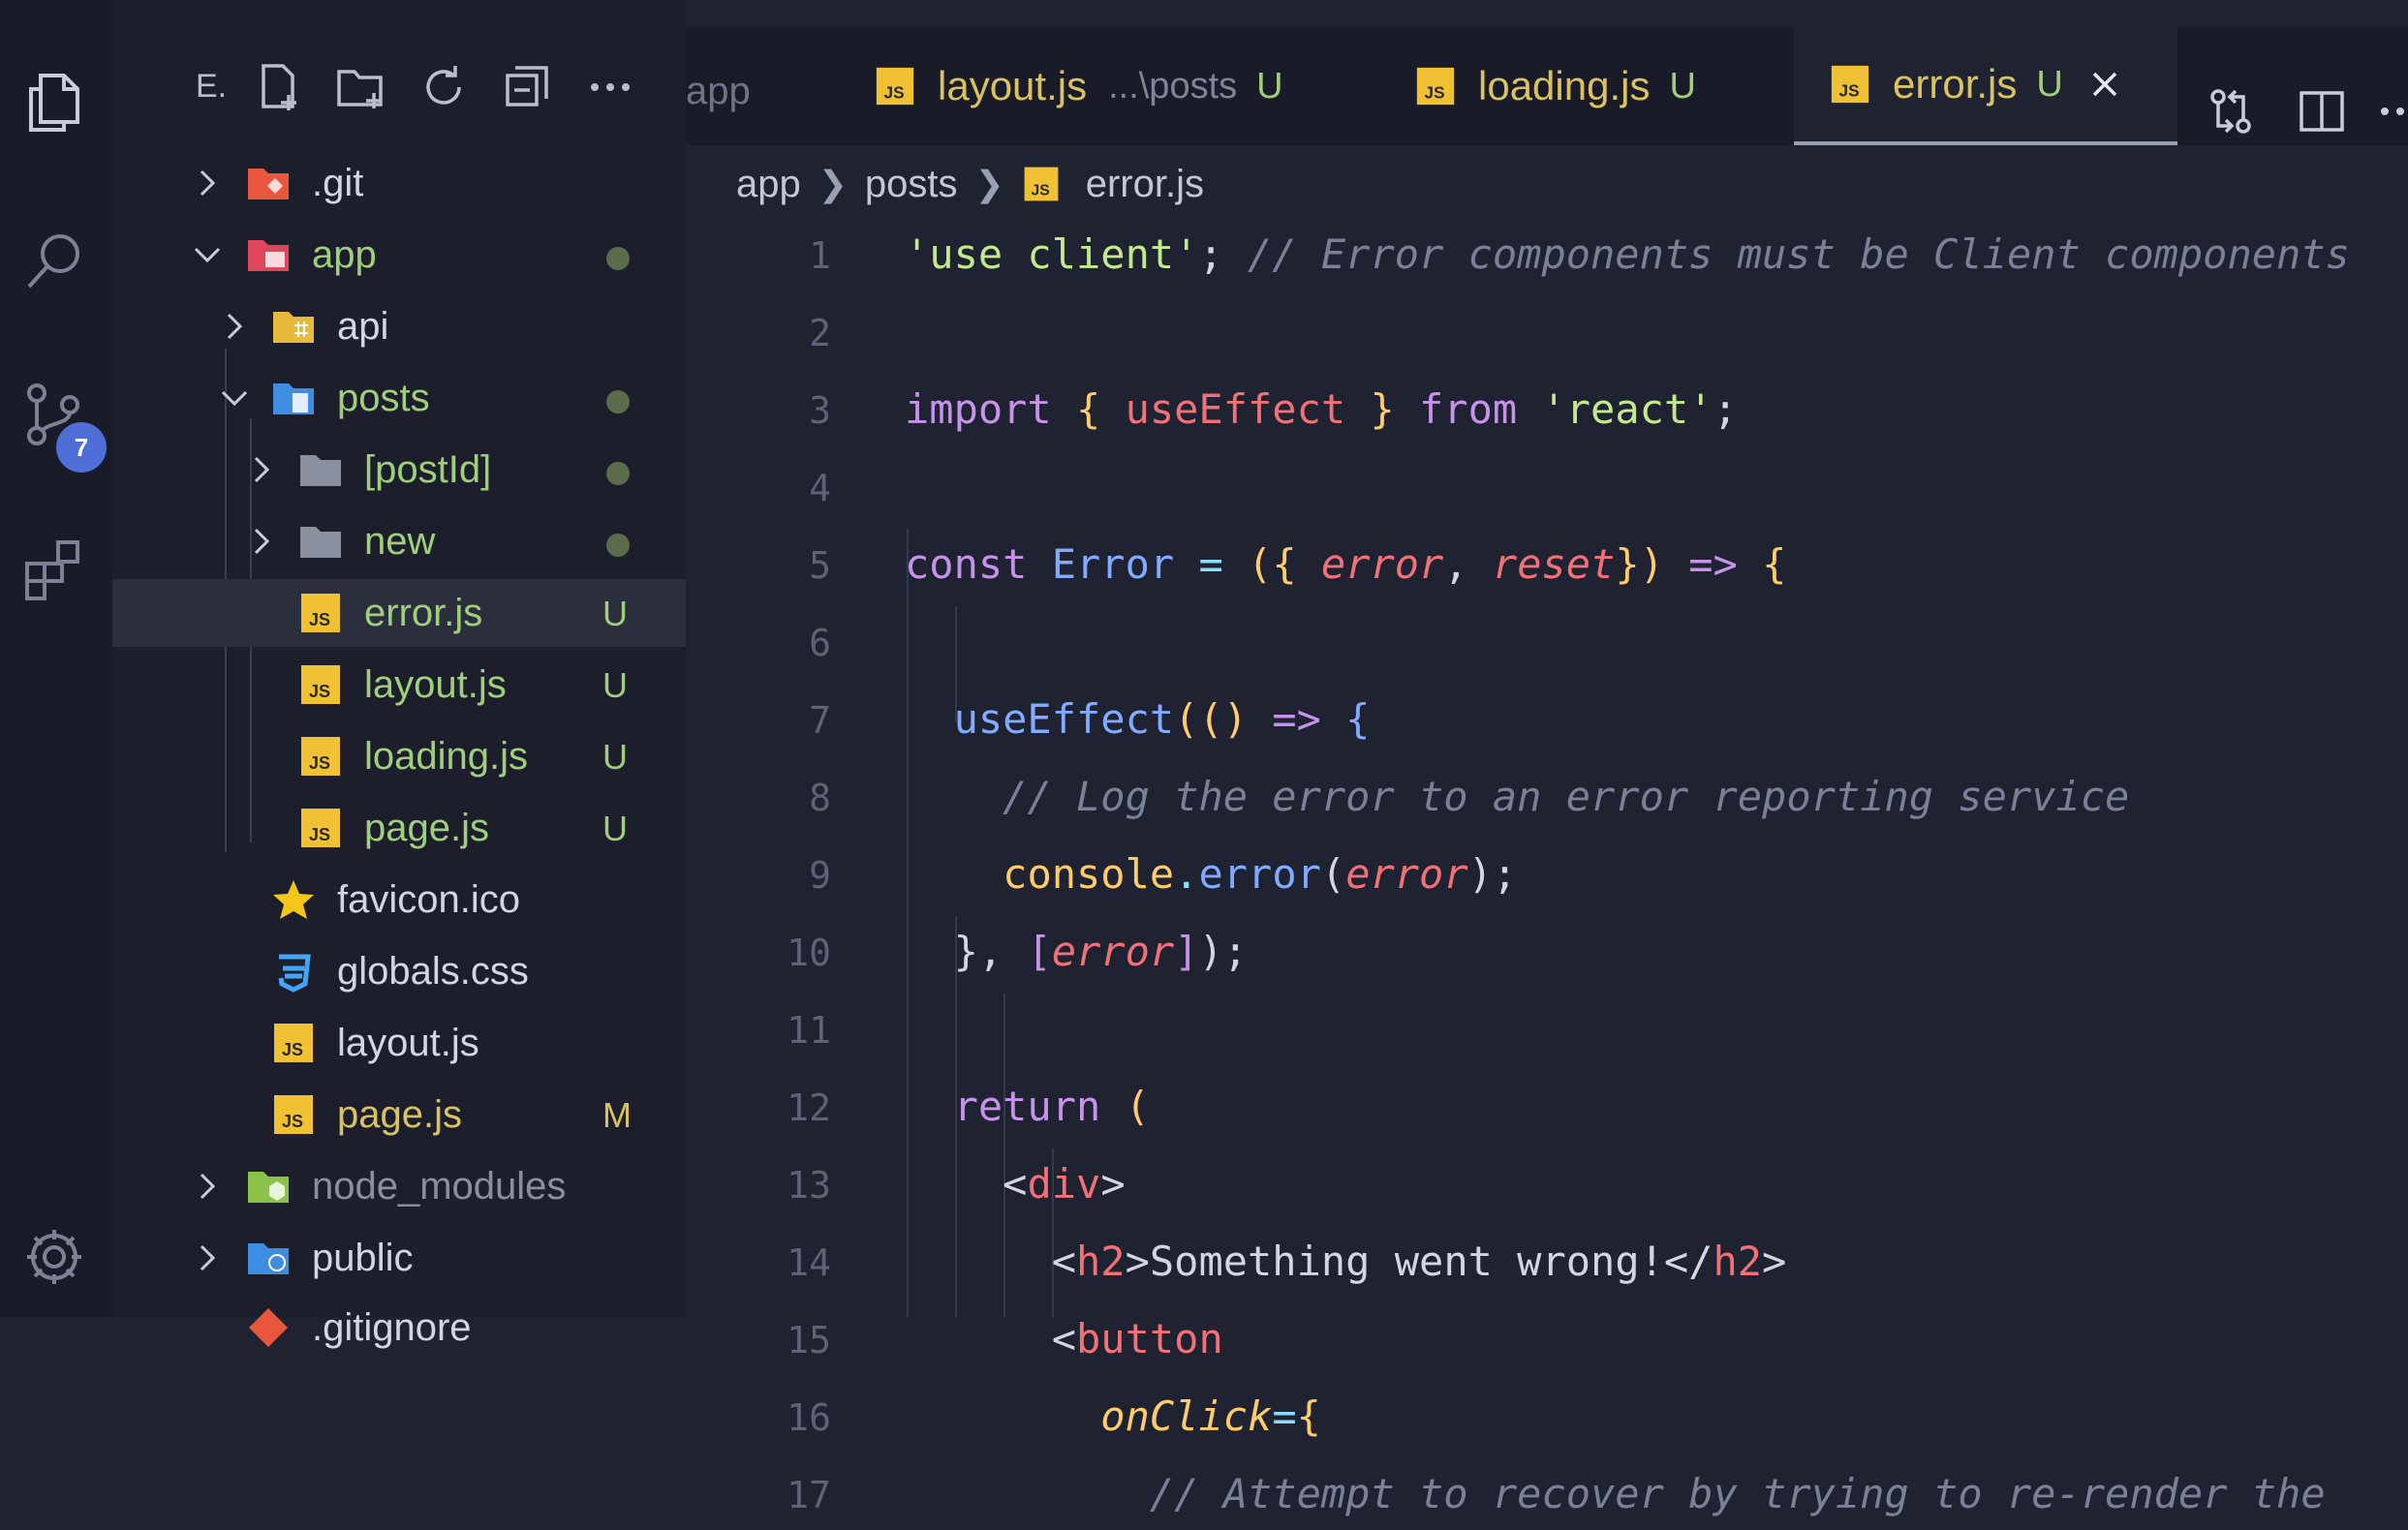 The image size is (2408, 1530). What do you see at coordinates (399, 1328) in the screenshot?
I see `tree-item-gitignore: .gitignore` at bounding box center [399, 1328].